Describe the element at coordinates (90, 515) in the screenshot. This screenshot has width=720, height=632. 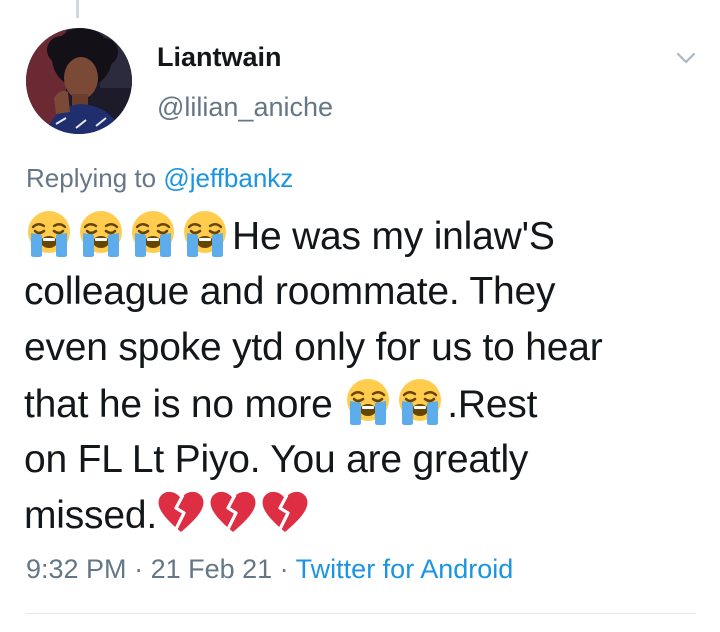
I see `tweet-text-segment: missed.` at that location.